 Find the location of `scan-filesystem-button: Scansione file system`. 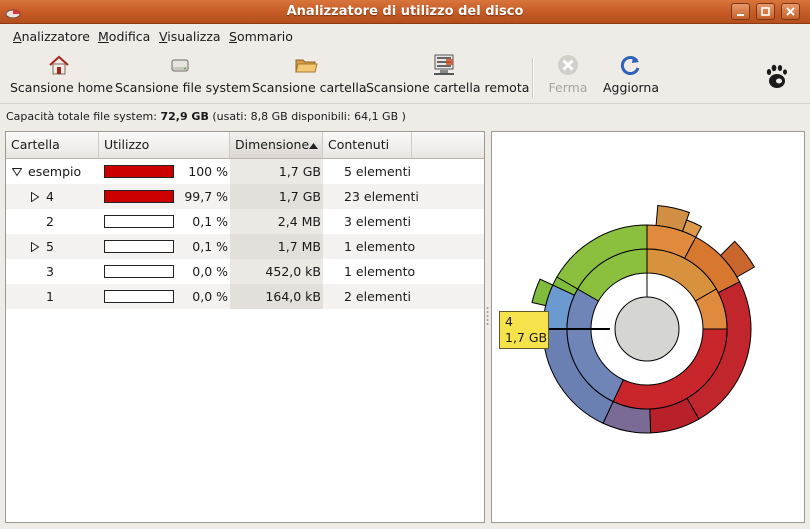

scan-filesystem-button: Scansione file system is located at coordinates (183, 76).